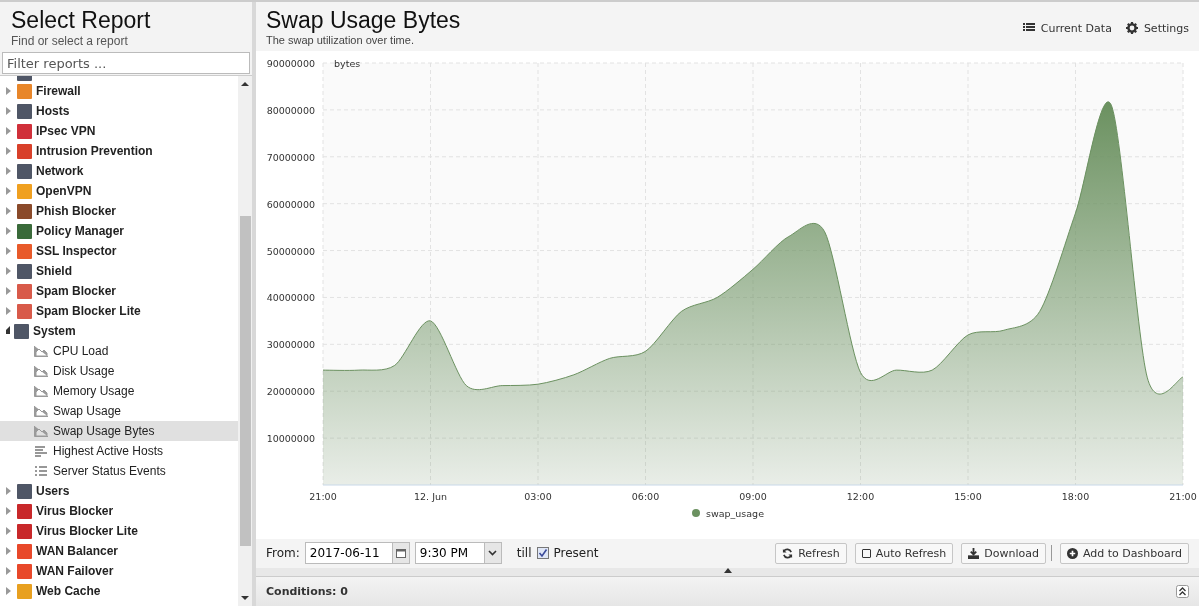 This screenshot has height=606, width=1199. I want to click on current-data-button: Current Data, so click(1067, 28).